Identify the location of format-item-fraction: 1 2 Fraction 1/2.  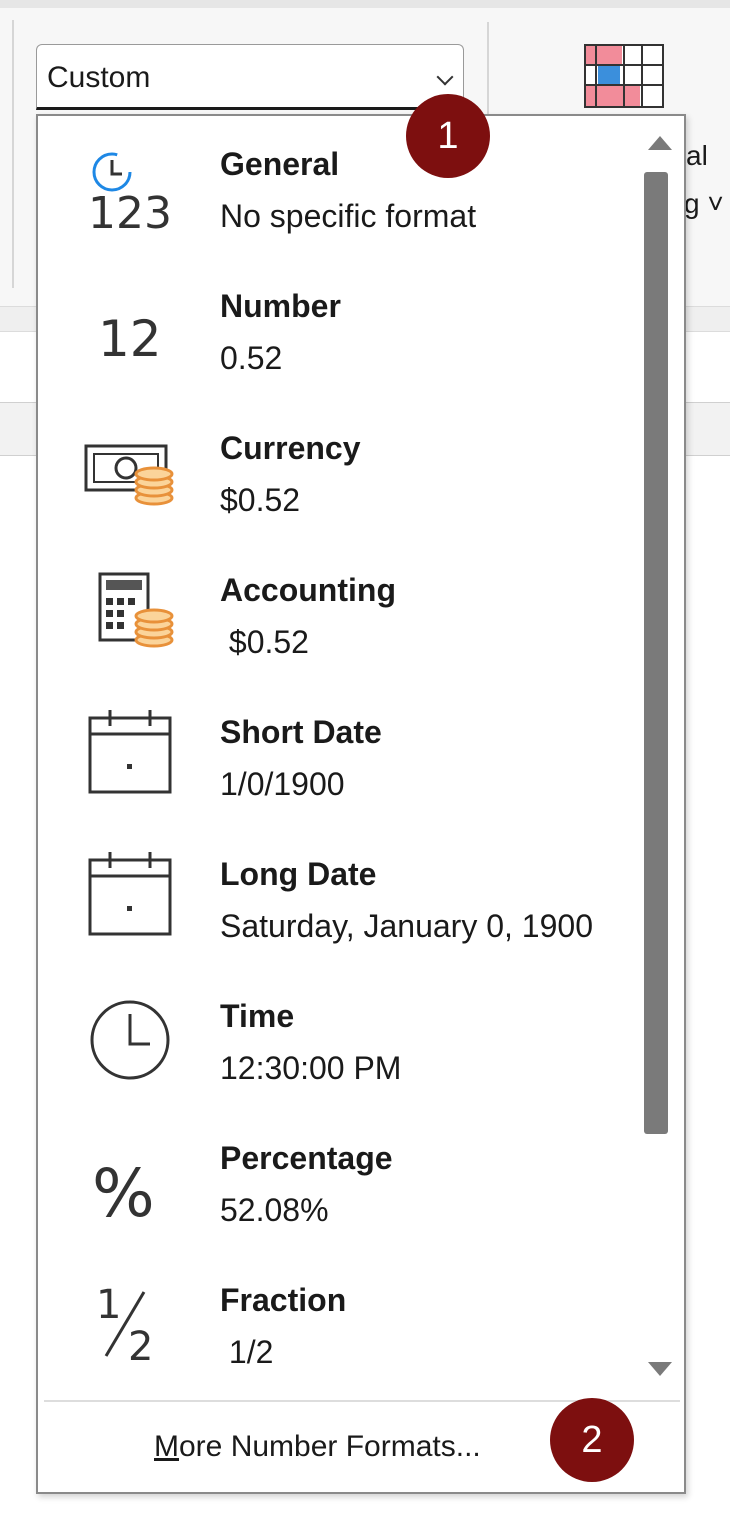
(338, 1332).